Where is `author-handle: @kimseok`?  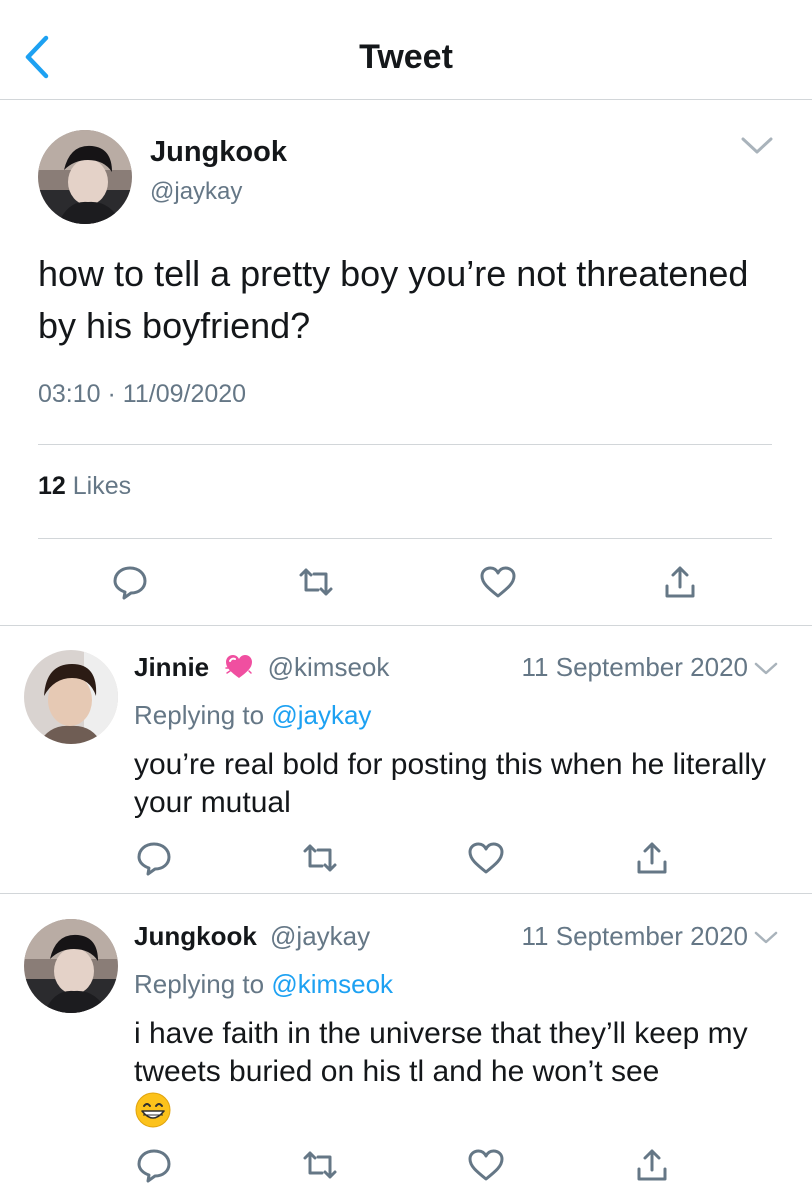 author-handle: @kimseok is located at coordinates (329, 667).